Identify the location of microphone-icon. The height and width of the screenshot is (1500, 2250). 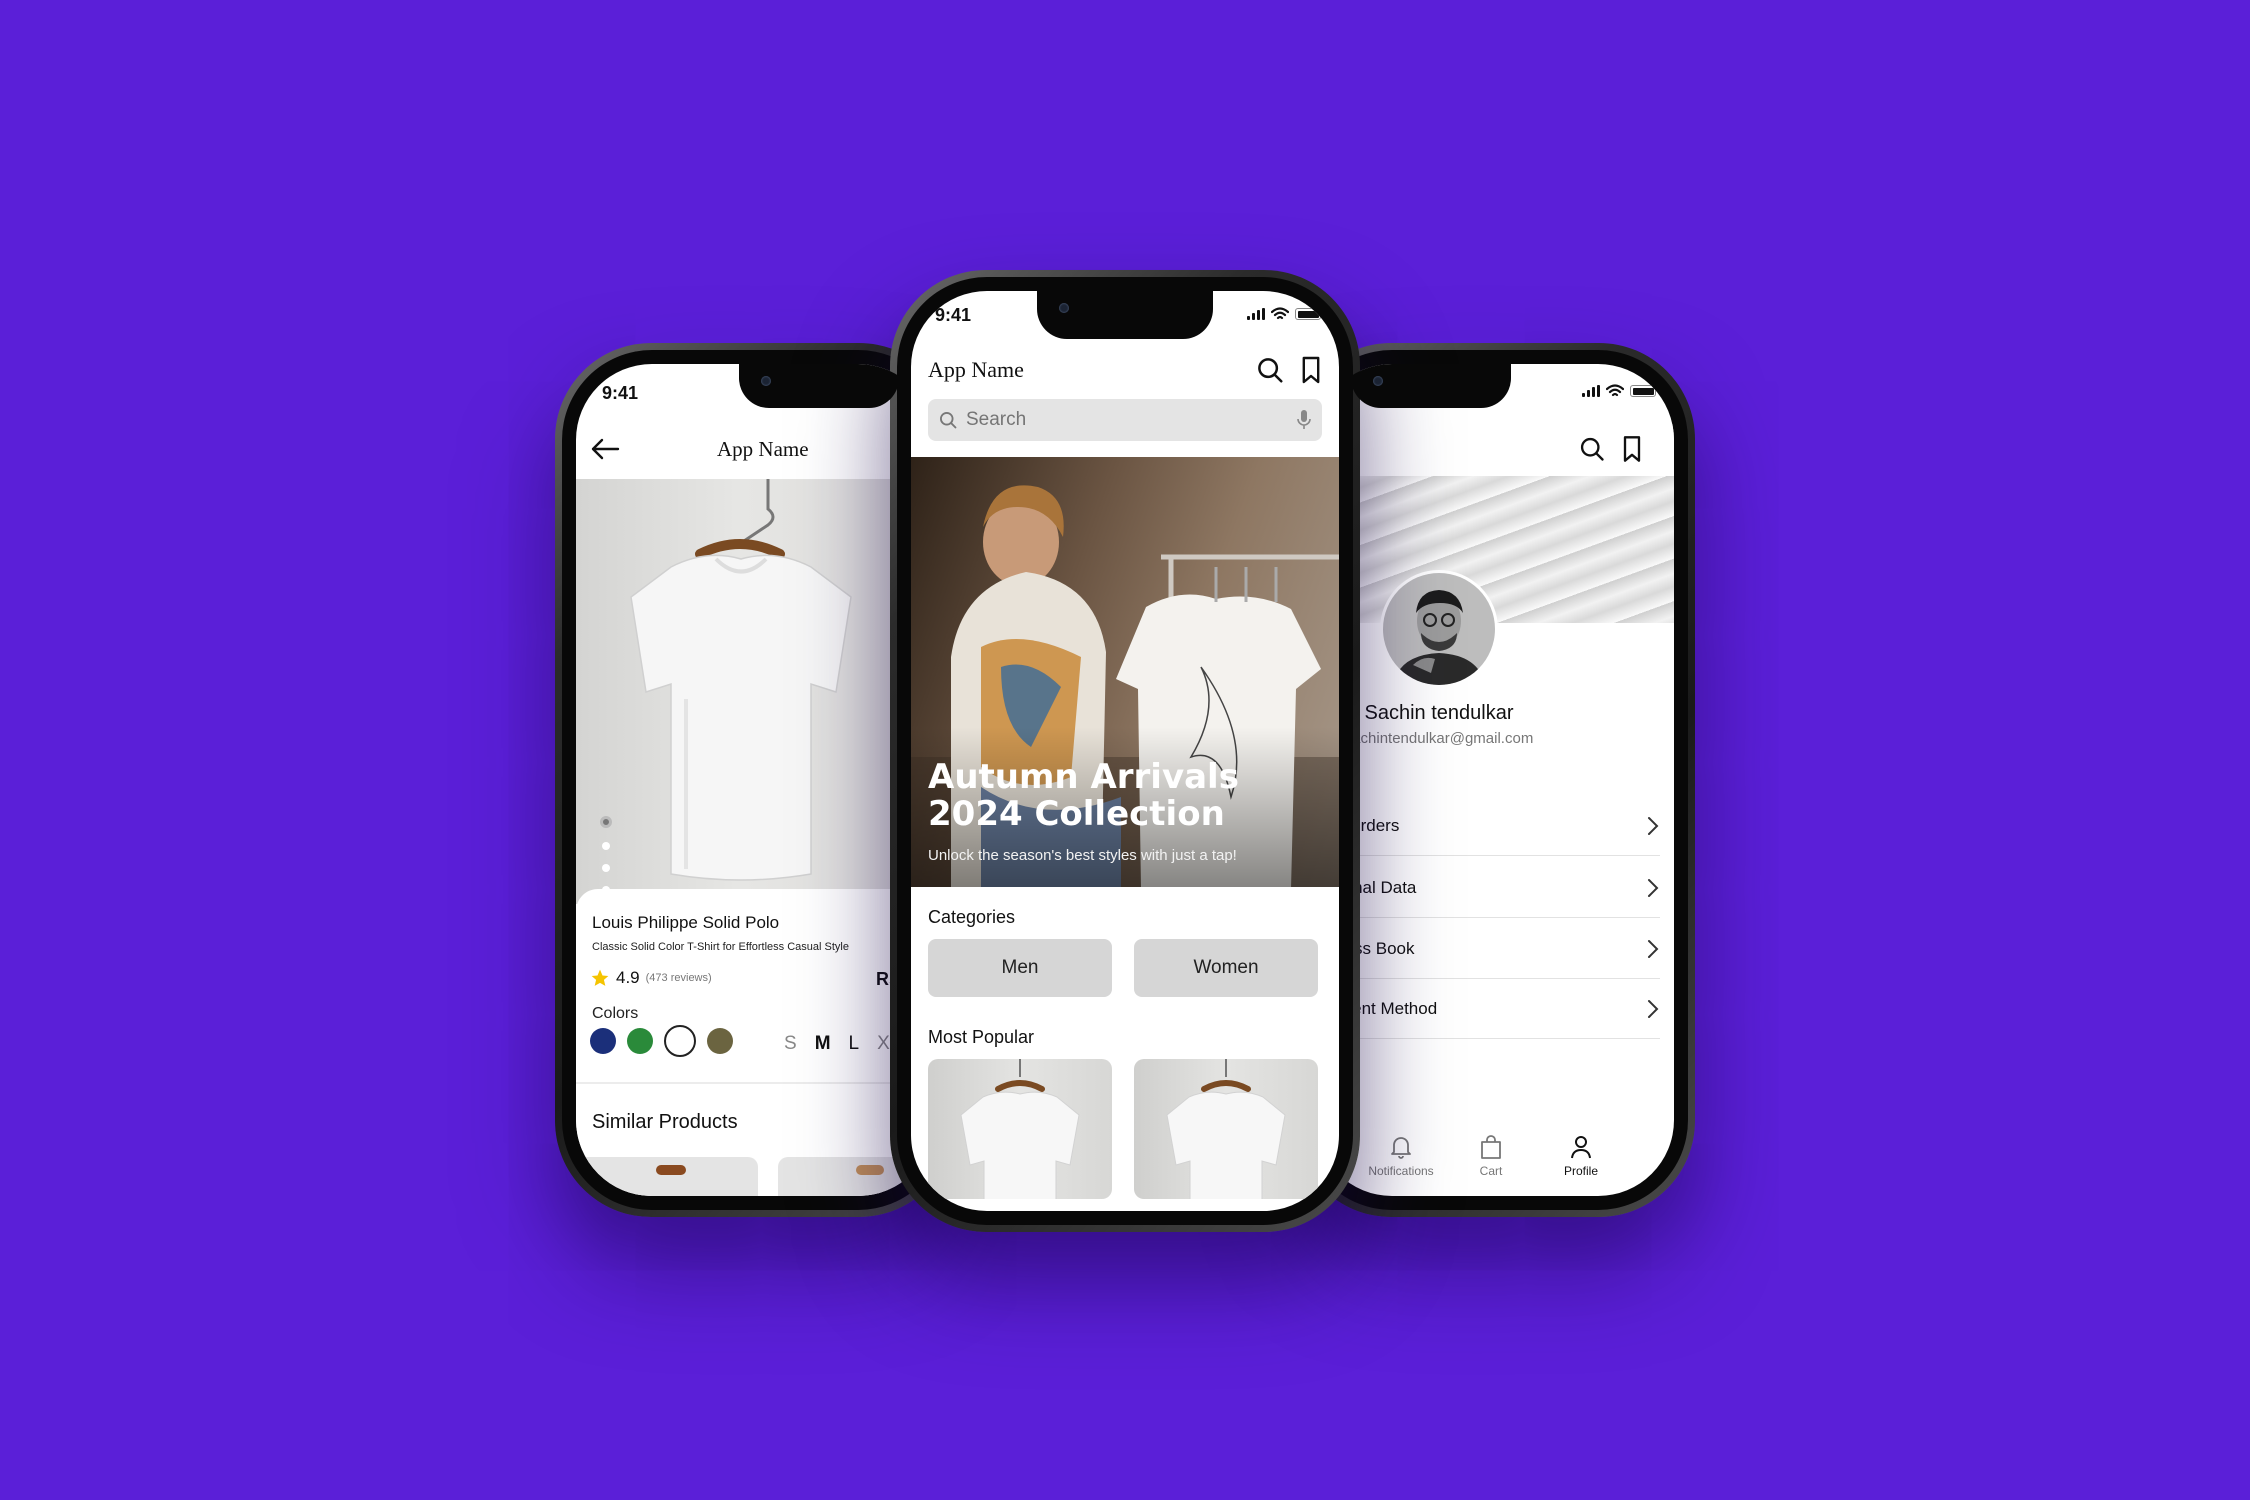
(1304, 420).